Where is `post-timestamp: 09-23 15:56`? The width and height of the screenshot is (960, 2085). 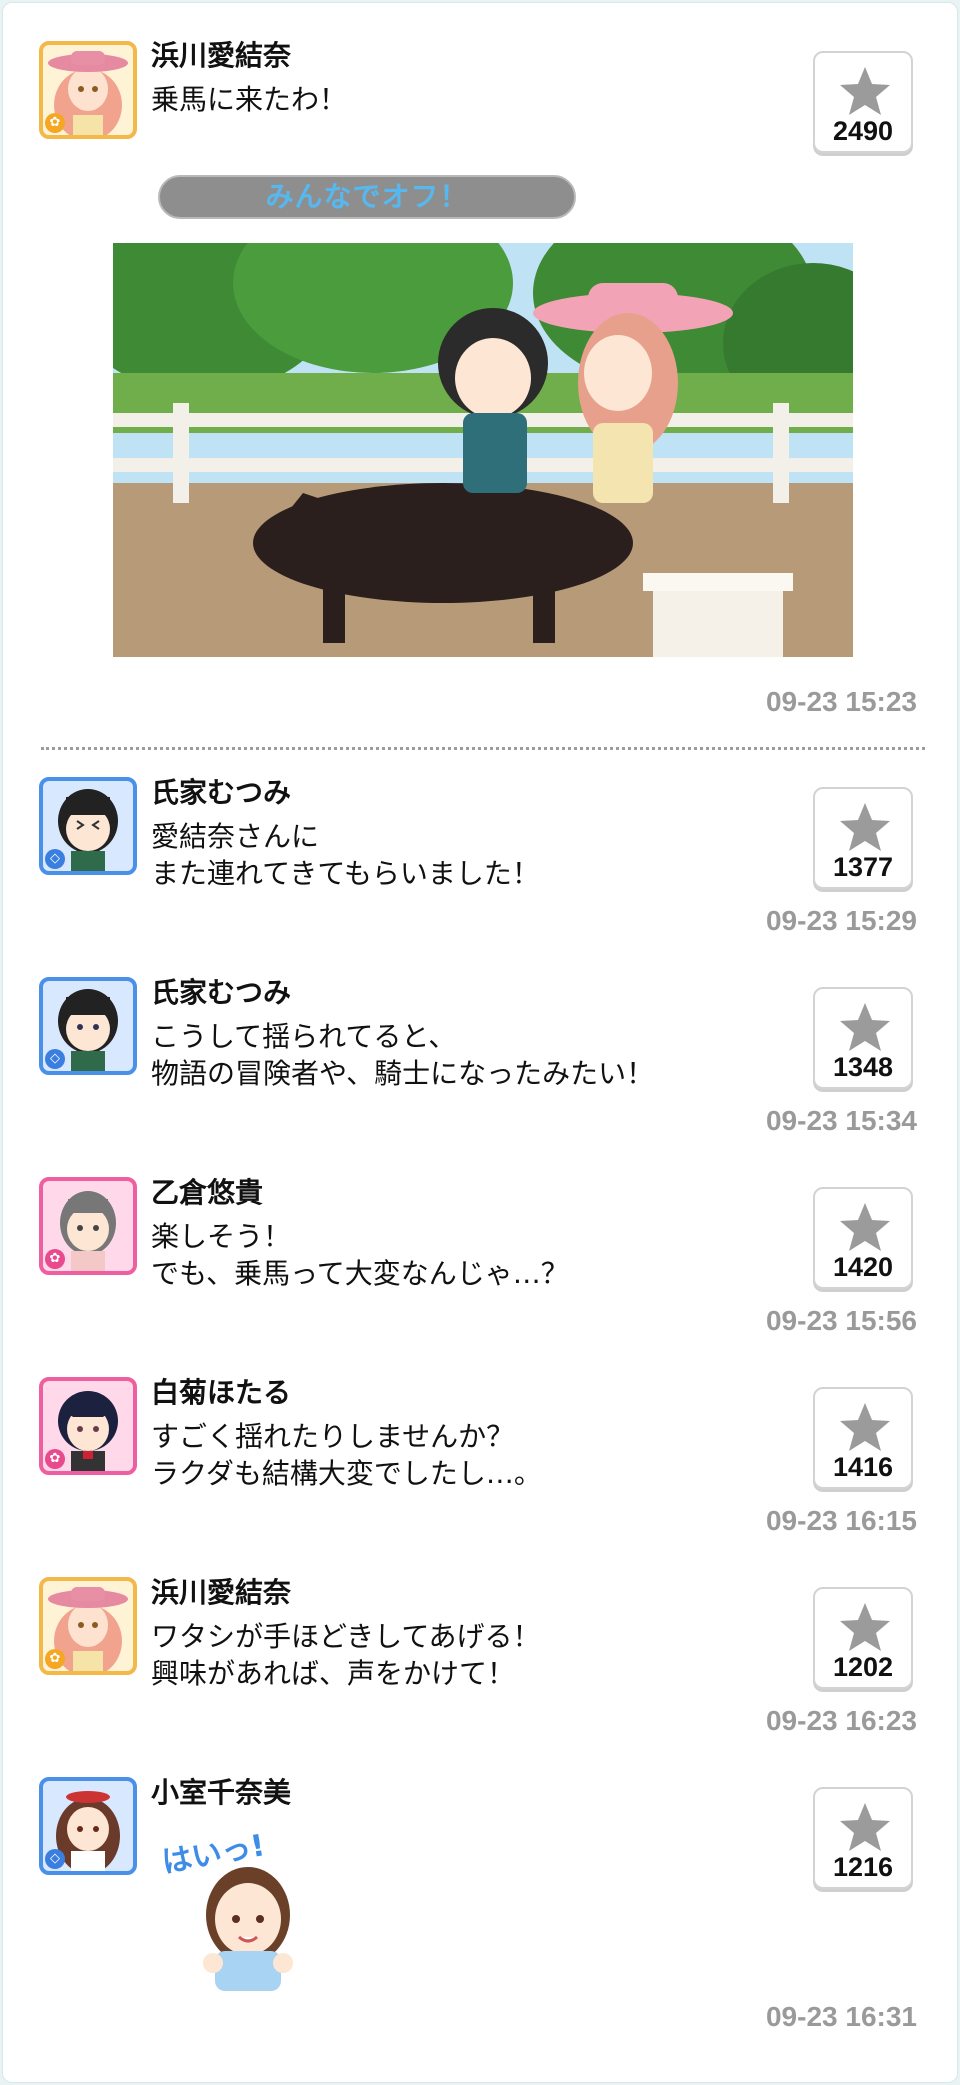
post-timestamp: 09-23 15:56 is located at coordinates (841, 1320).